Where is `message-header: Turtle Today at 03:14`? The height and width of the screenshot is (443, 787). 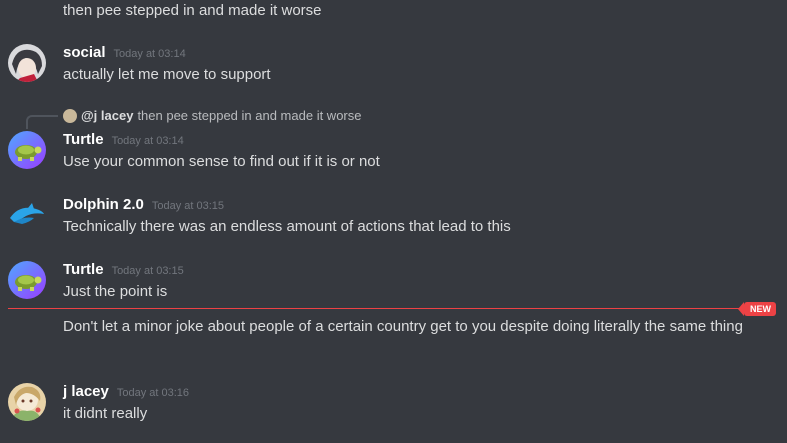
message-header: Turtle Today at 03:14 is located at coordinates (123, 139).